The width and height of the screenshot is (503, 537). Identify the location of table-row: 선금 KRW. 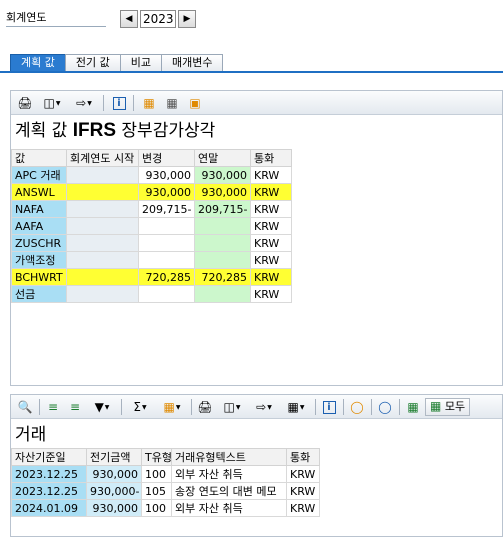
(151, 294).